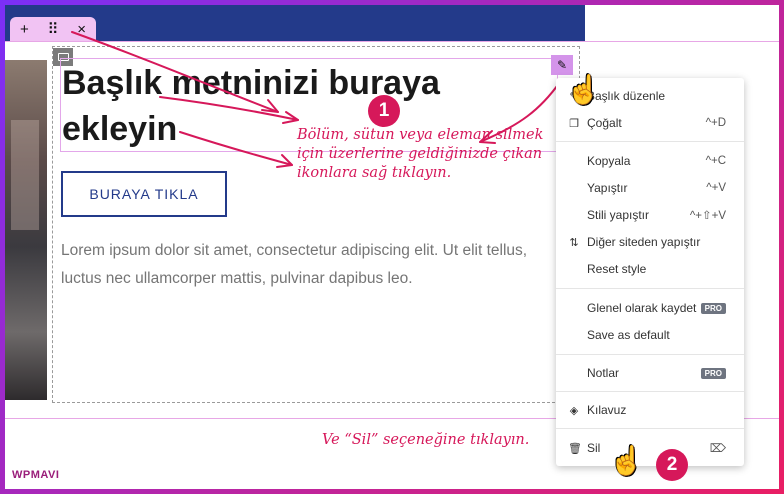 The width and height of the screenshot is (784, 494). What do you see at coordinates (26, 230) in the screenshot?
I see `background-photo` at bounding box center [26, 230].